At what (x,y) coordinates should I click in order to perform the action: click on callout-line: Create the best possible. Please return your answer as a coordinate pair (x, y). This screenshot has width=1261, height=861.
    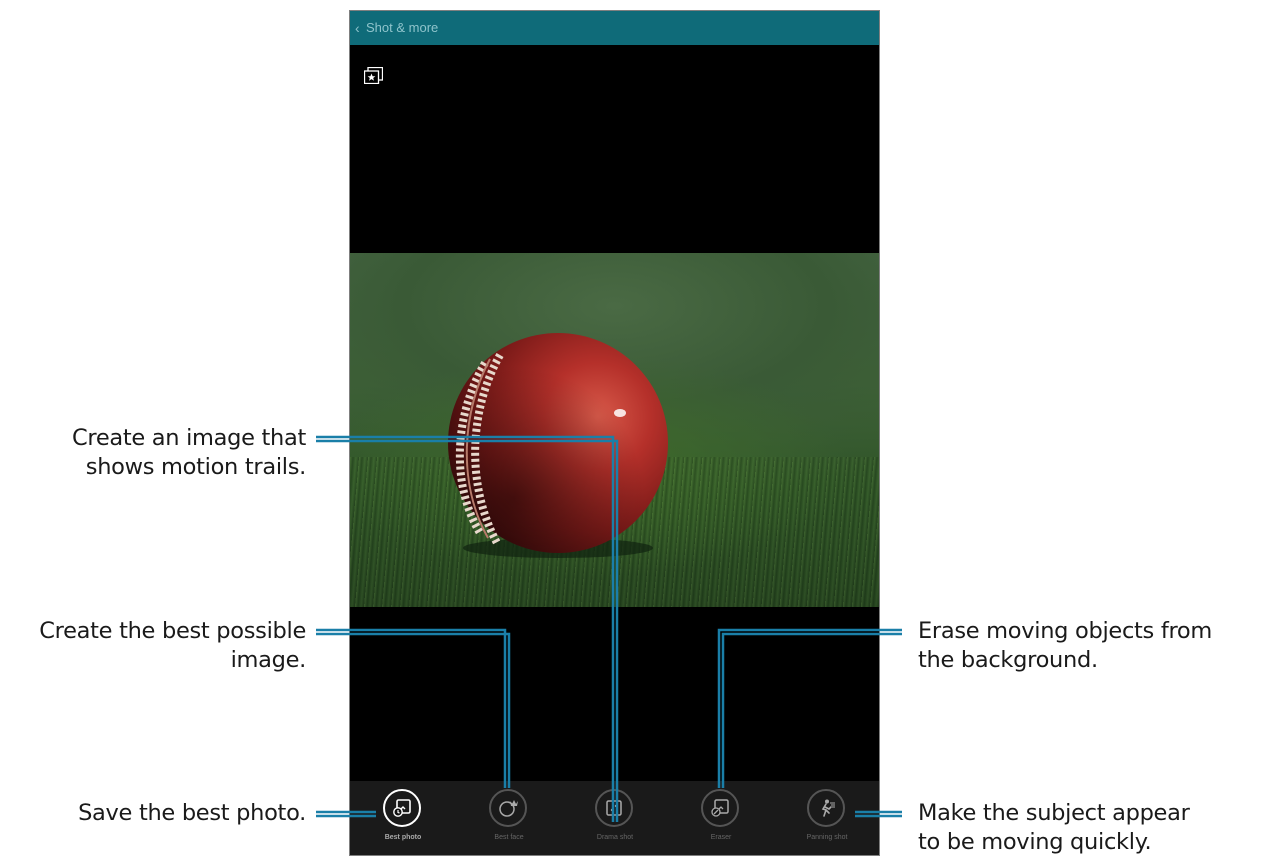
    Looking at the image, I should click on (172, 631).